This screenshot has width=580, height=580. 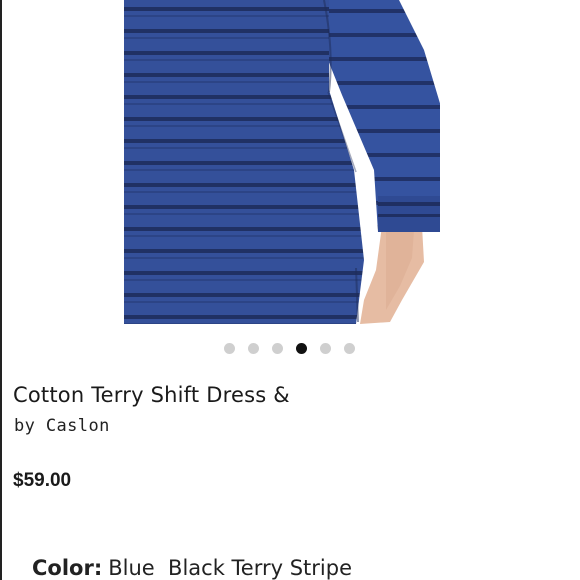 I want to click on color-selection: Color: Blue Black Terry Stripe, so click(x=192, y=568).